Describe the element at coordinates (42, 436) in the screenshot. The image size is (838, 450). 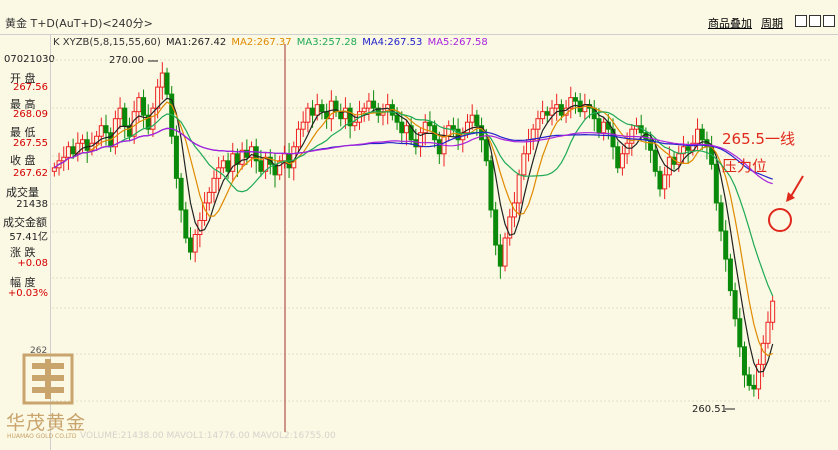
I see `brand-name-en: HUAMAO GOLD CO.LTD` at that location.